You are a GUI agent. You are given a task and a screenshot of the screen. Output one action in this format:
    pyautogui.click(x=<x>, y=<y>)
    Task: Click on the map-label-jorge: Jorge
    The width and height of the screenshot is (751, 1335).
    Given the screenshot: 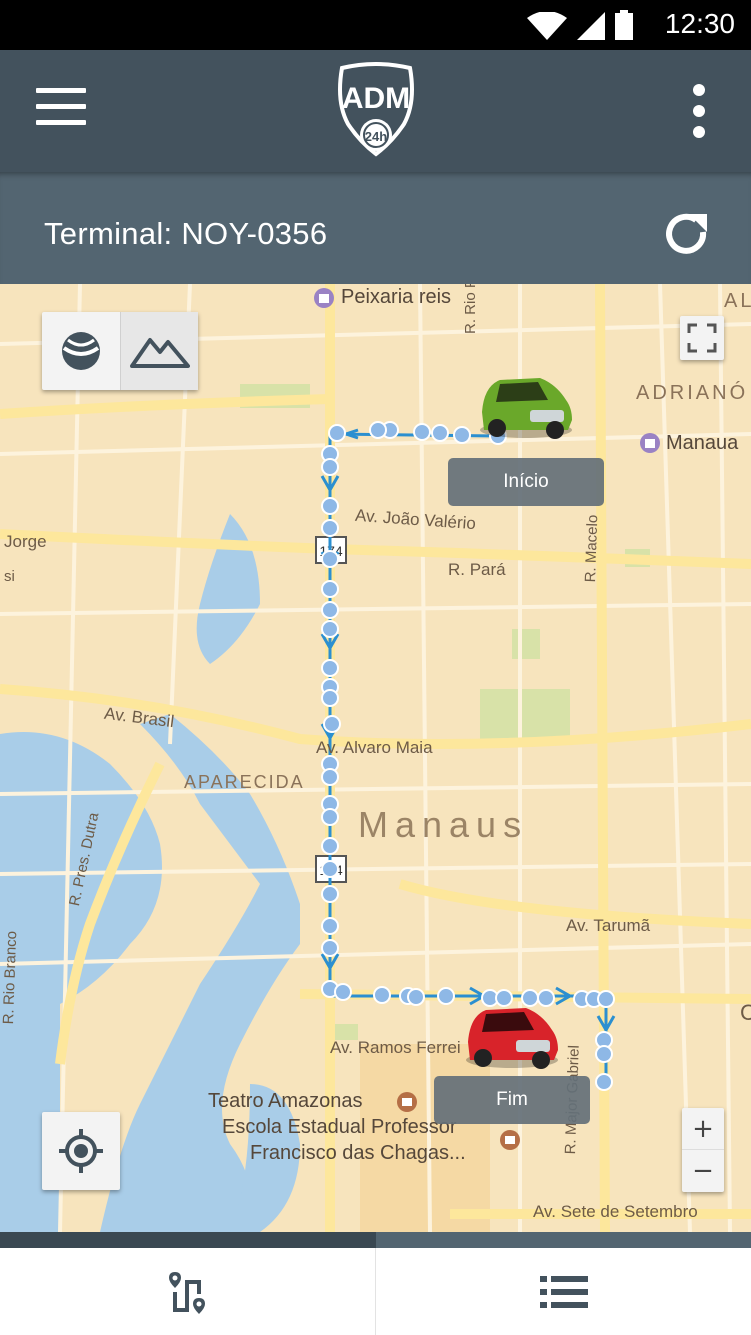 What is the action you would take?
    pyautogui.click(x=25, y=541)
    